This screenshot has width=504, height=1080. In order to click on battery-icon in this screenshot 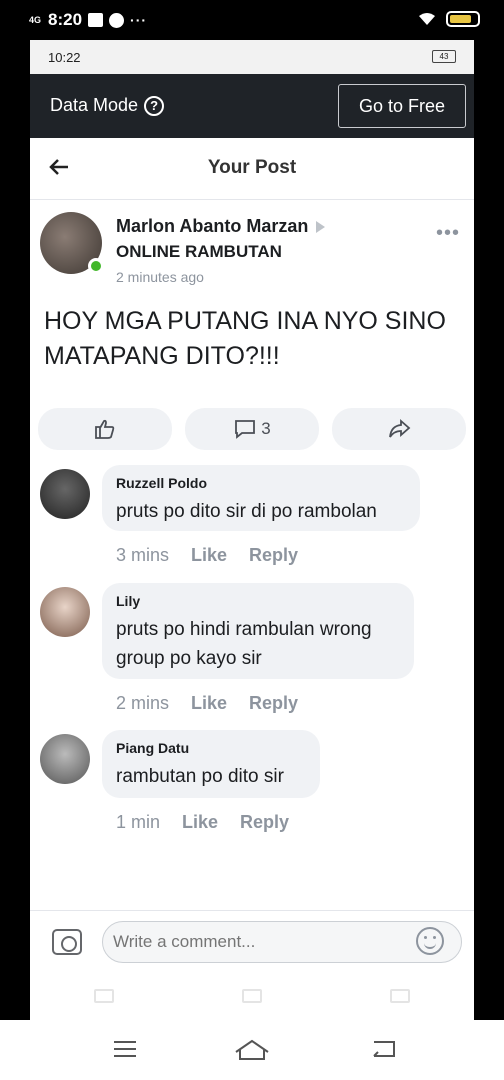, I will do `click(463, 19)`.